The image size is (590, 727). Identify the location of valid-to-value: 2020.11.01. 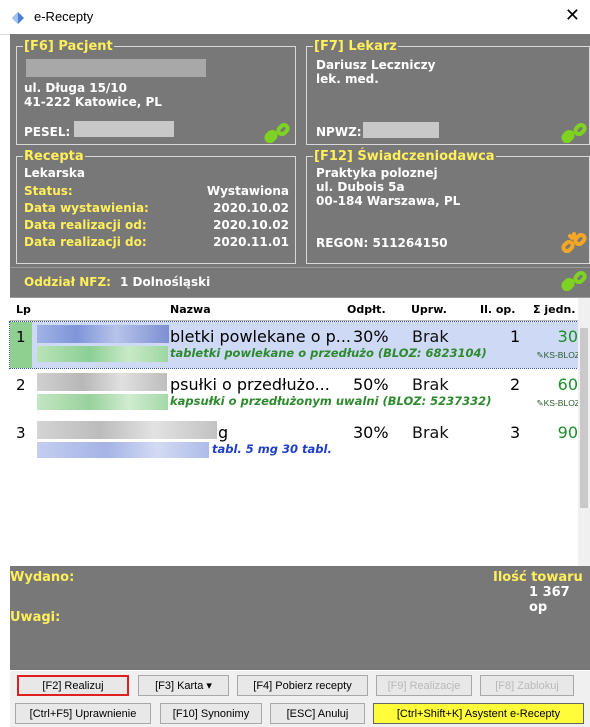
(251, 242).